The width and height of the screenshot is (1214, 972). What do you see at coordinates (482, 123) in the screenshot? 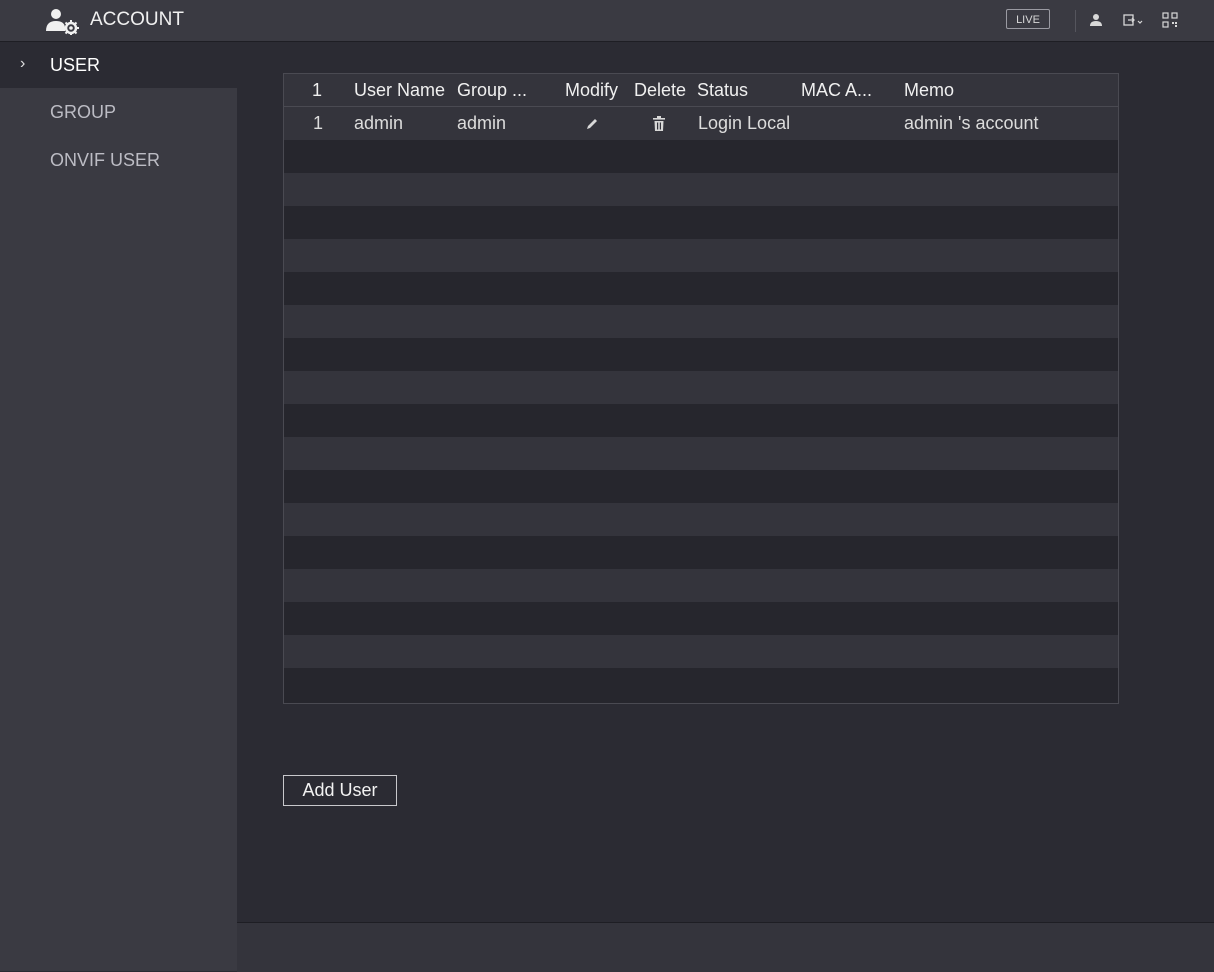
I see `cell-group: admin` at bounding box center [482, 123].